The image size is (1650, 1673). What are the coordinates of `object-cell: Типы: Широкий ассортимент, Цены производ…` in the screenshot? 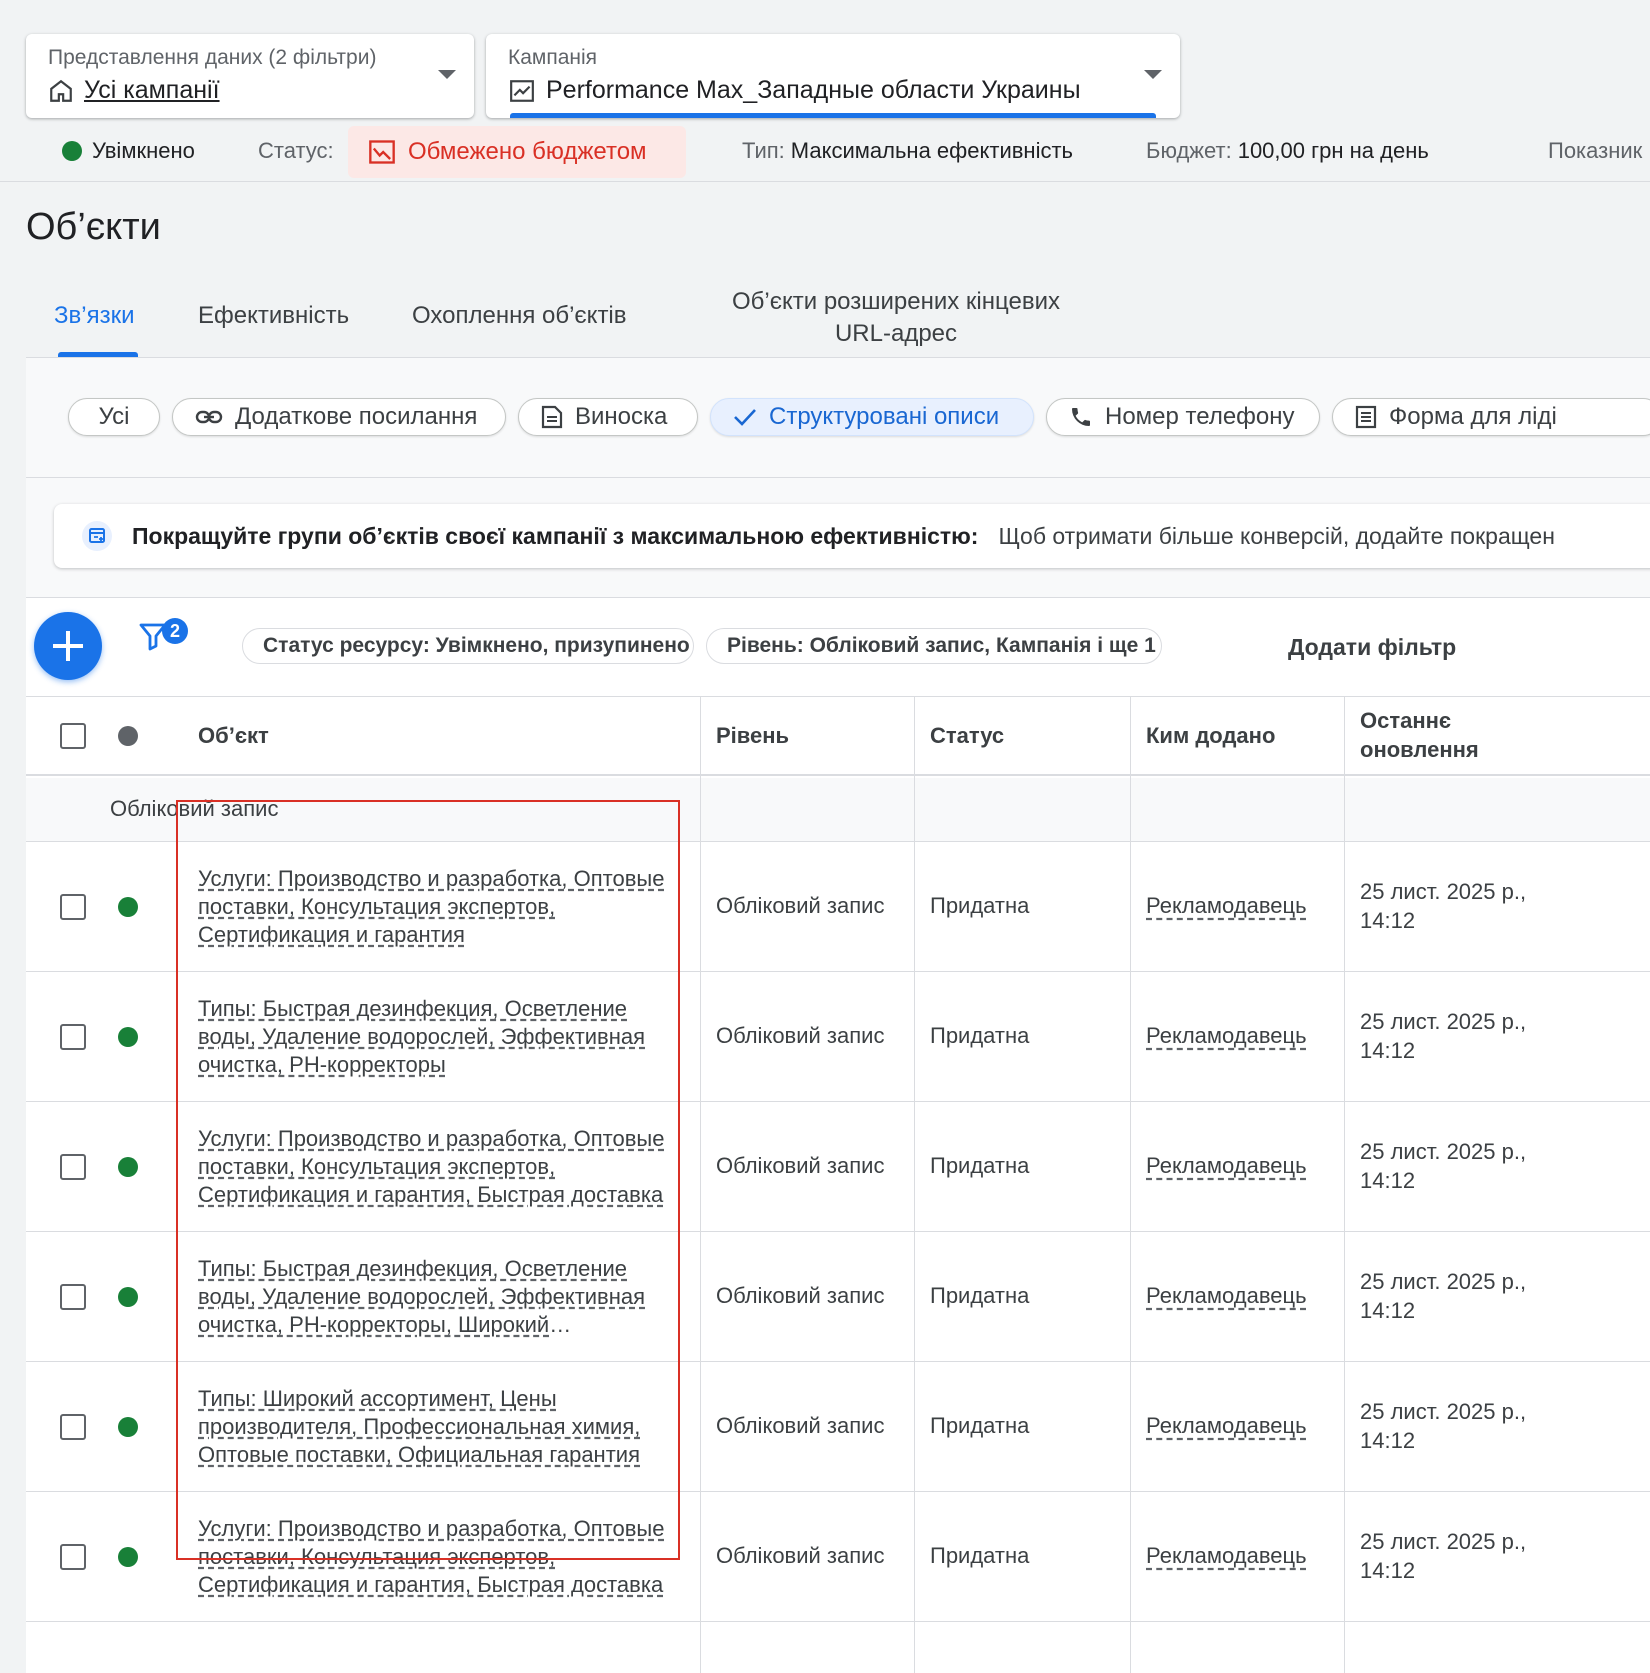 It's located at (433, 1426).